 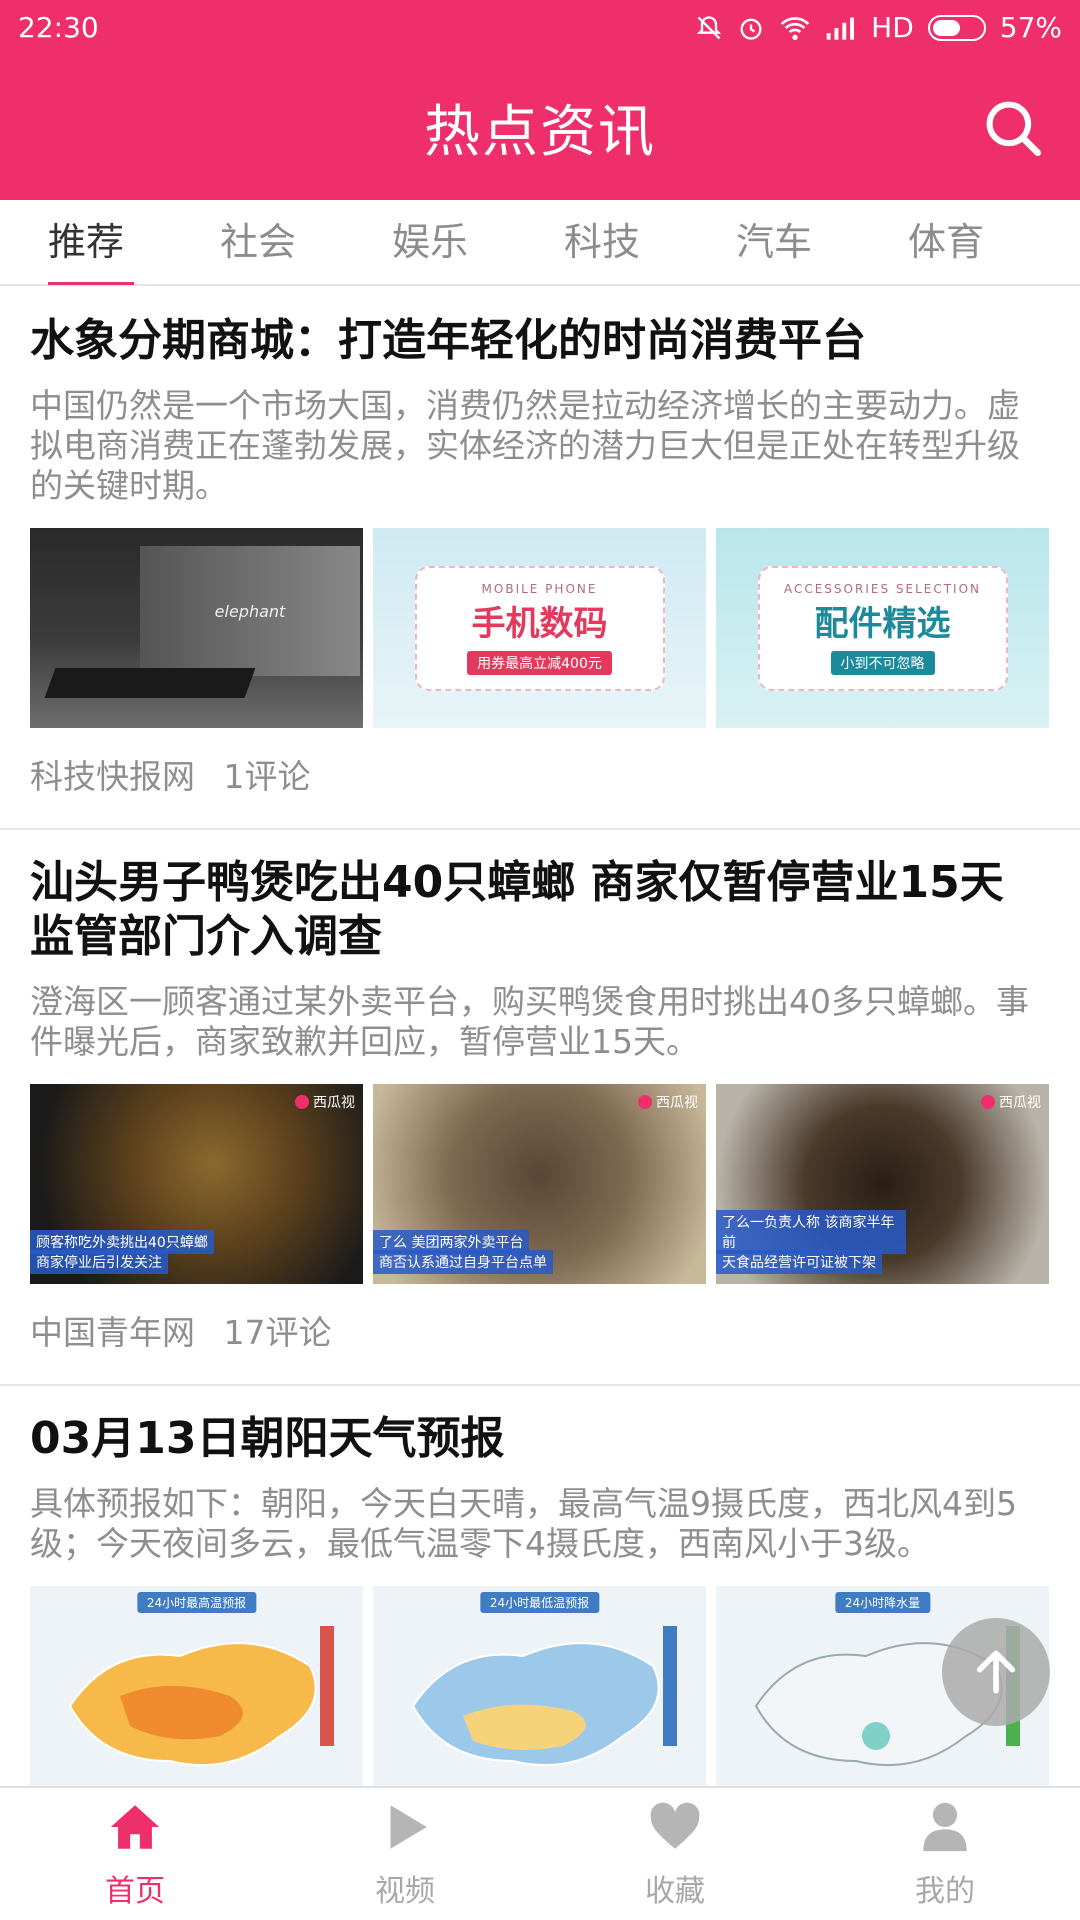 What do you see at coordinates (58, 27) in the screenshot?
I see `status-time: 22:30` at bounding box center [58, 27].